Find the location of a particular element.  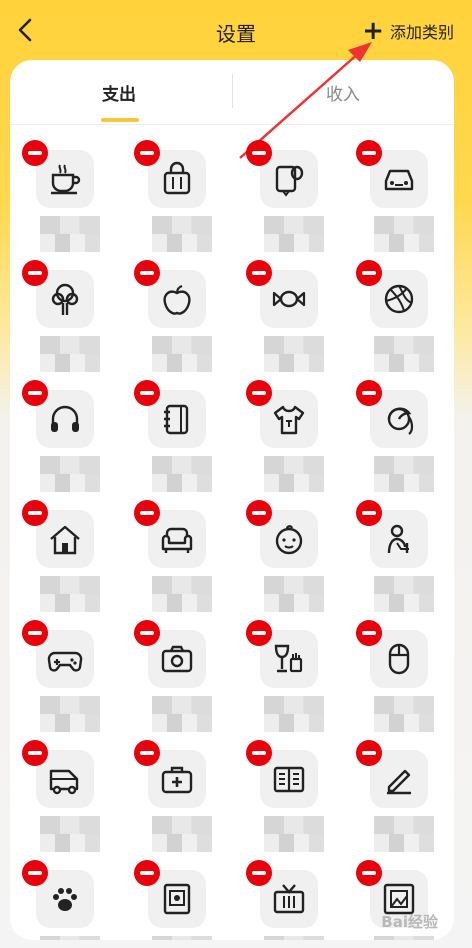

tab-divider is located at coordinates (232, 91).